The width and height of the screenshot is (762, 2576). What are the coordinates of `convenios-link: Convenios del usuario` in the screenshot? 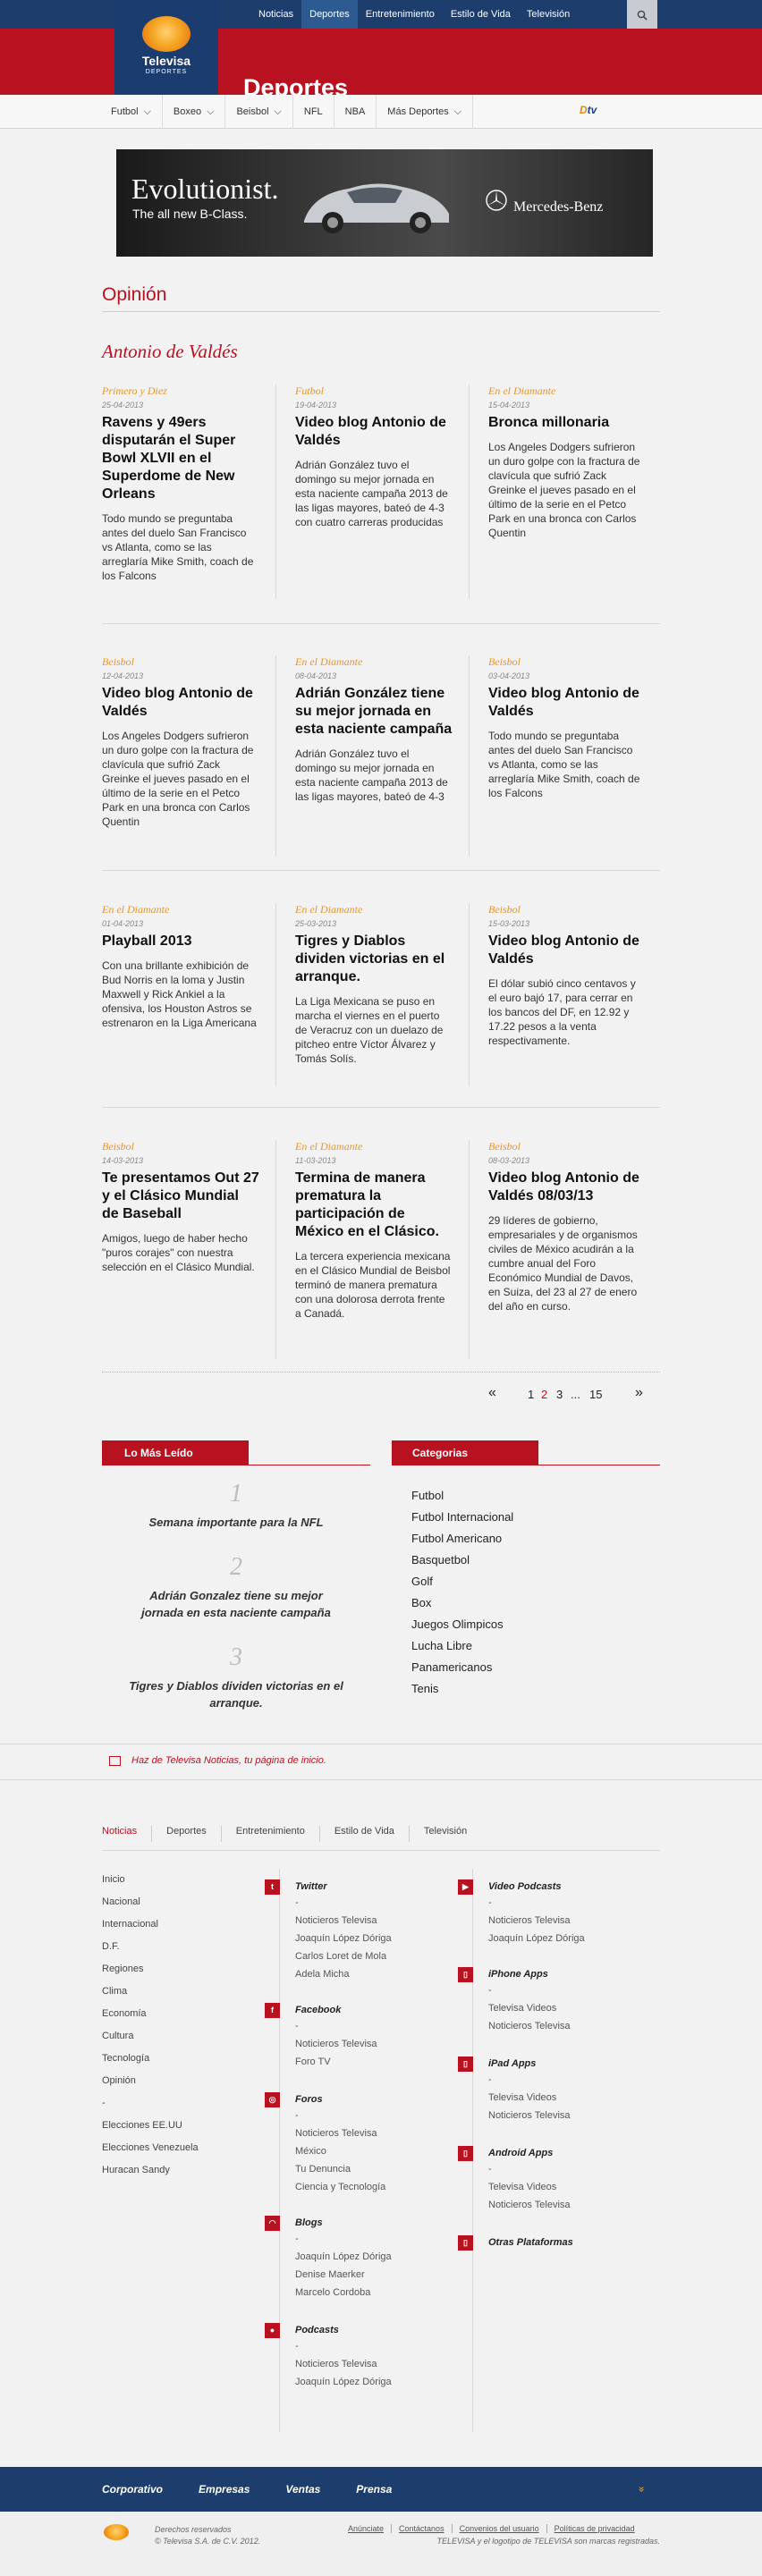 It's located at (500, 2528).